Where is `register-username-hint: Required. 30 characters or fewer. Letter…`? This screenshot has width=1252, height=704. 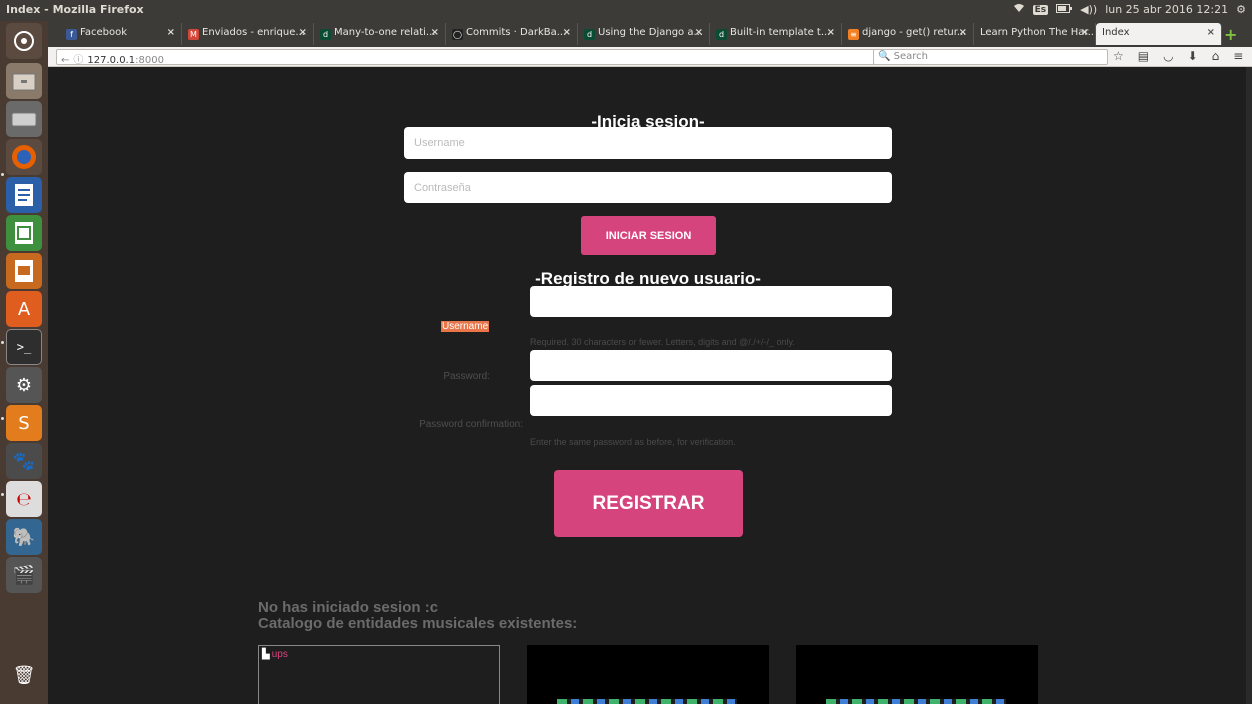 register-username-hint: Required. 30 characters or fewer. Letter… is located at coordinates (662, 342).